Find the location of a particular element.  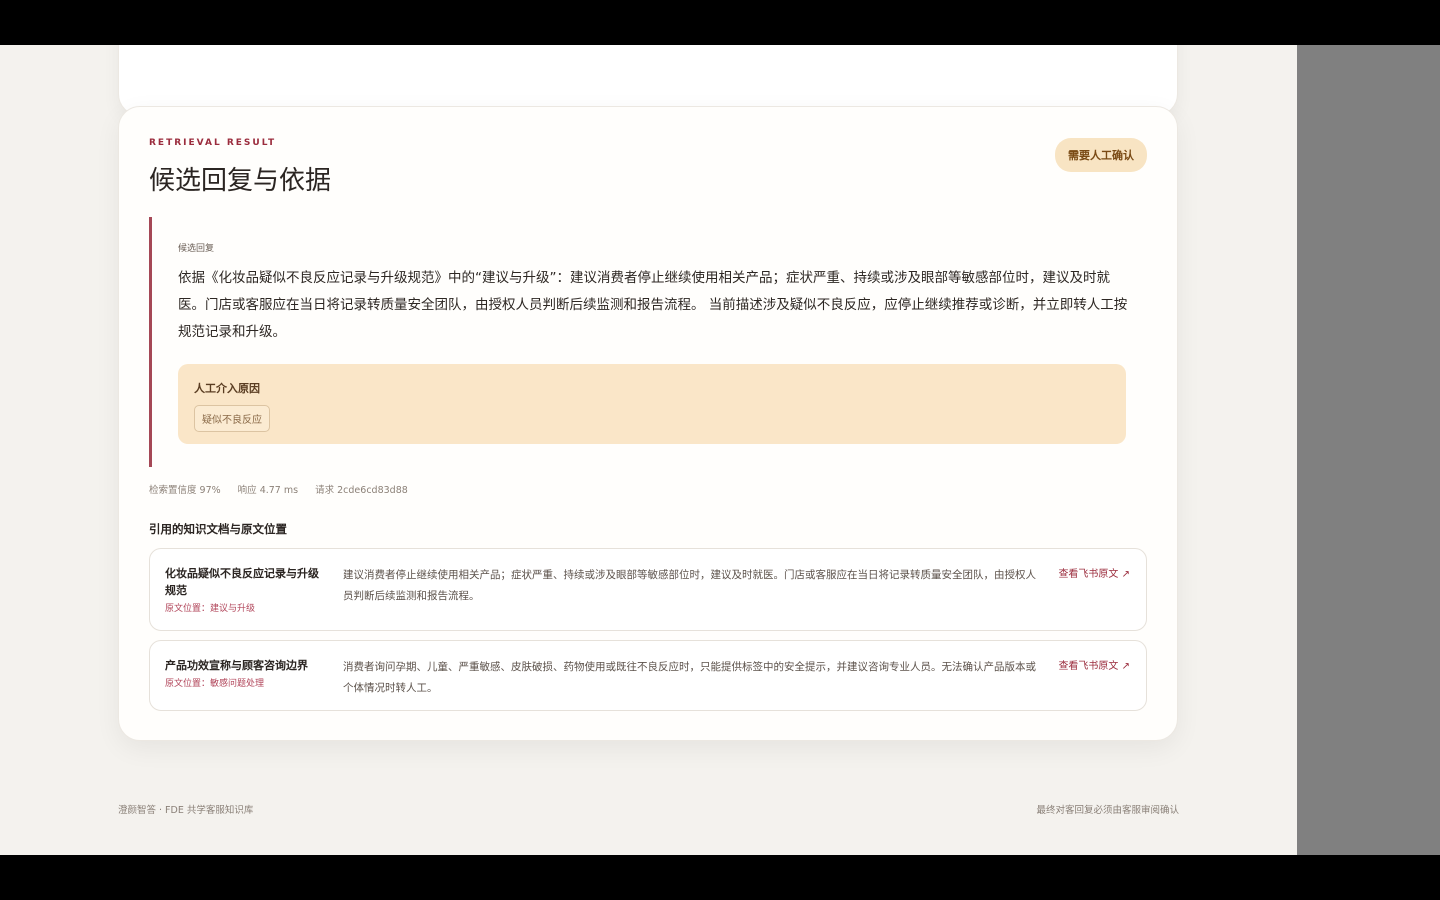

human-review-badge: 需要人工确认 is located at coordinates (1101, 155).